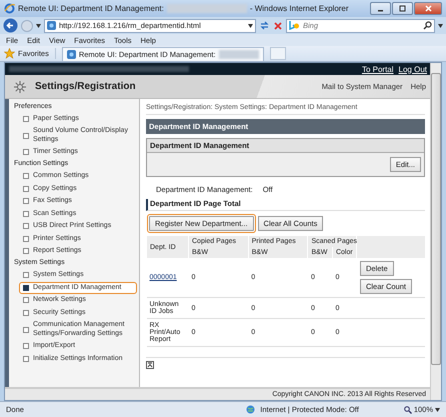 The image size is (446, 417). What do you see at coordinates (408, 410) in the screenshot?
I see `magnifier-icon` at bounding box center [408, 410].